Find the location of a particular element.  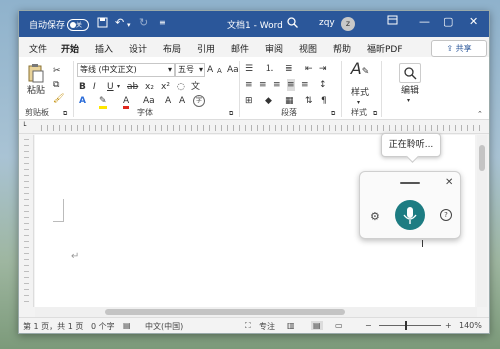

show-marks-icon: ¶ is located at coordinates (324, 101).